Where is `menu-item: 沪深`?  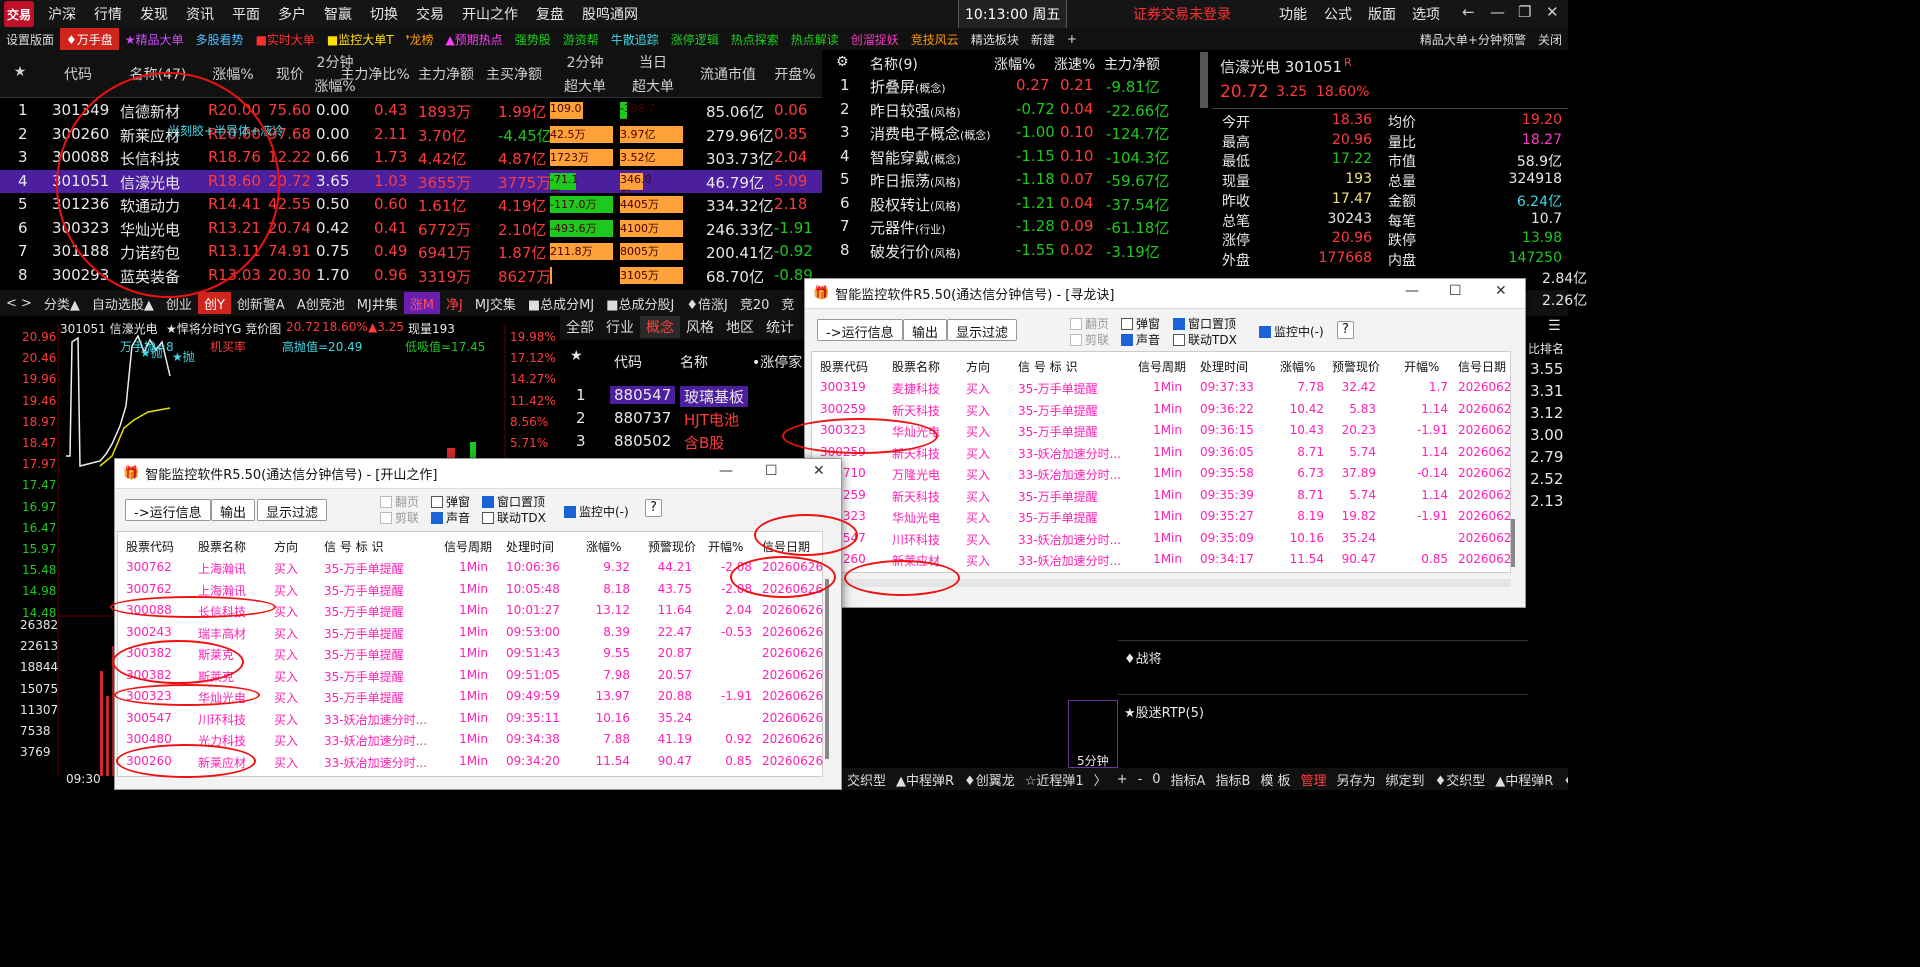 menu-item: 沪深 is located at coordinates (62, 14).